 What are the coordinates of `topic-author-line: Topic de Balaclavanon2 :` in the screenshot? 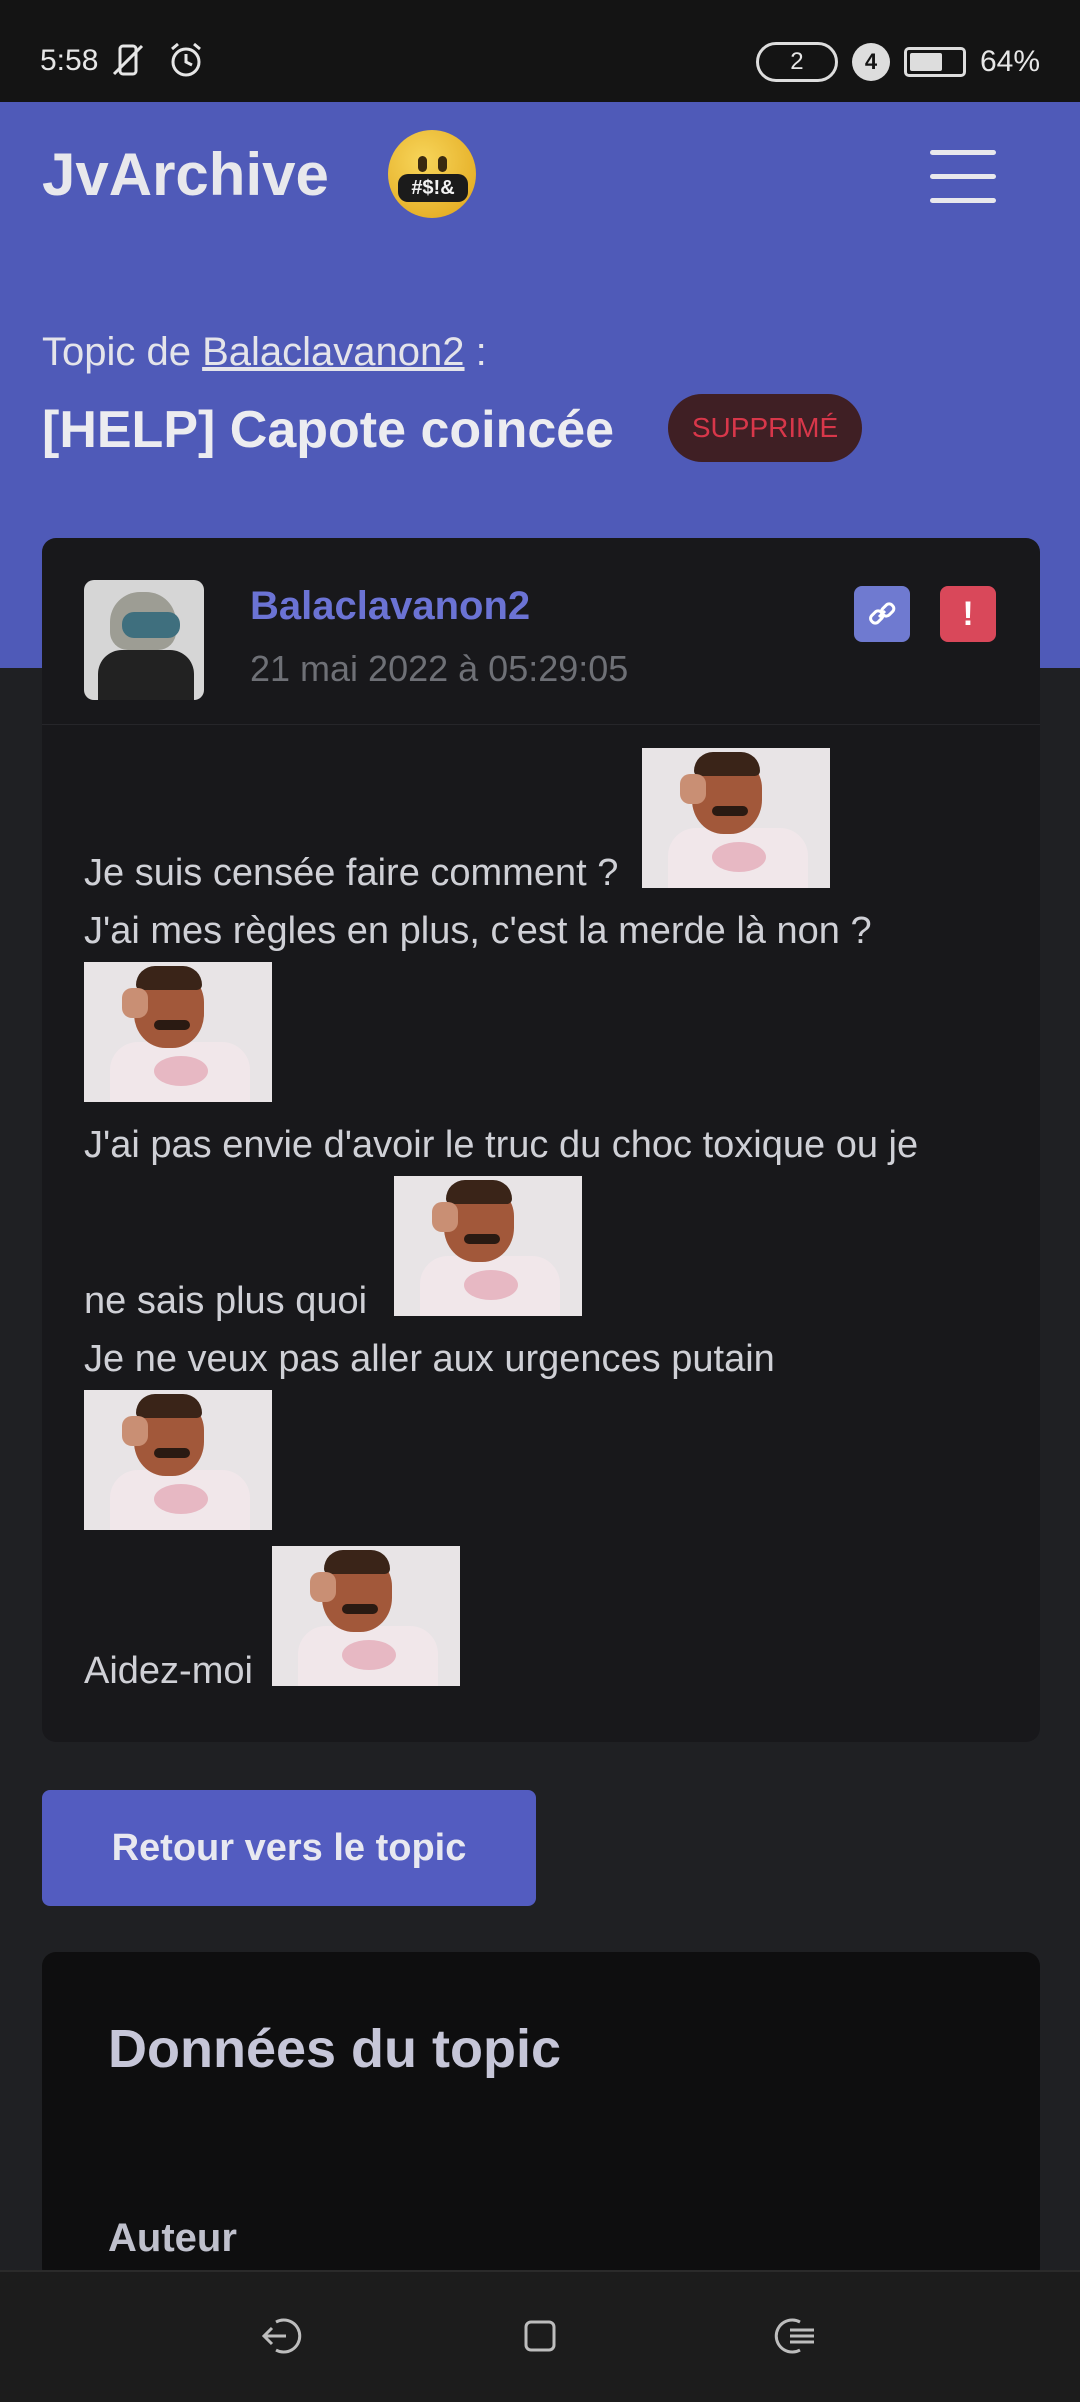 It's located at (264, 352).